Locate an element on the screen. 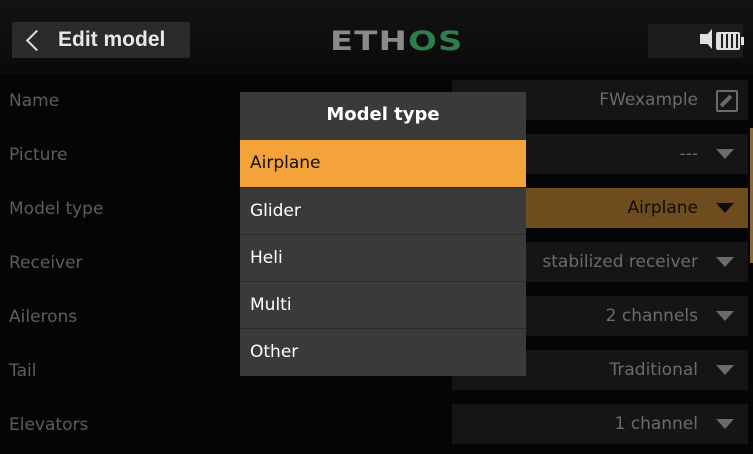 Image resolution: width=753 pixels, height=454 pixels. ethos-logo: ETH OS is located at coordinates (397, 41).